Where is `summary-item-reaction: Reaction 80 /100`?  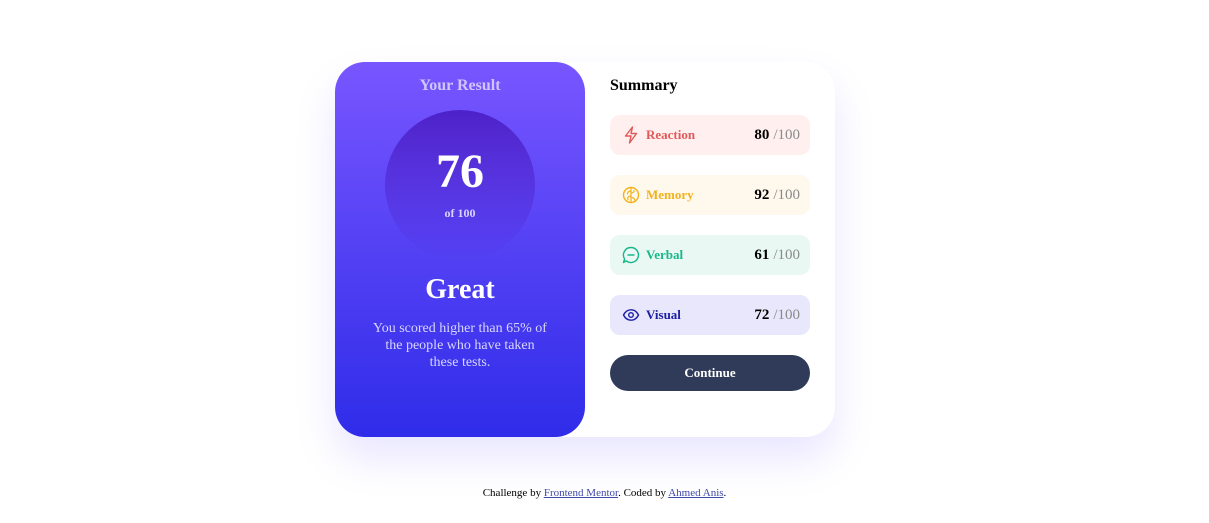
summary-item-reaction: Reaction 80 /100 is located at coordinates (710, 135).